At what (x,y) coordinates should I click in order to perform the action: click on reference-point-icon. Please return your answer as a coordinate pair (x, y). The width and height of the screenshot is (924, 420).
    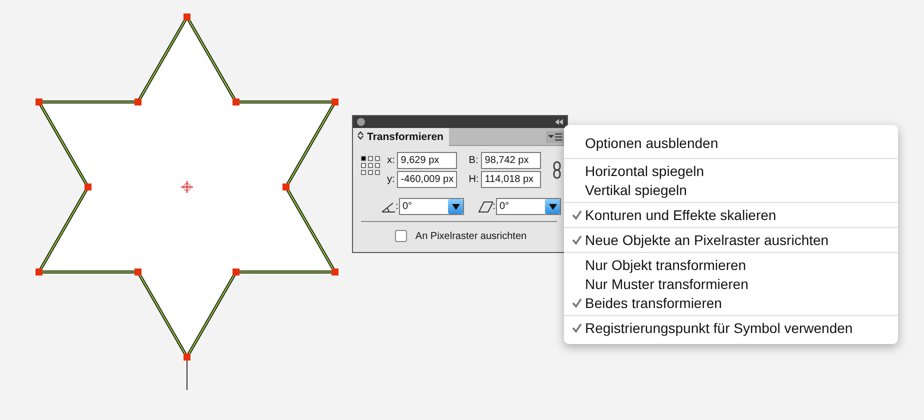
    Looking at the image, I should click on (371, 166).